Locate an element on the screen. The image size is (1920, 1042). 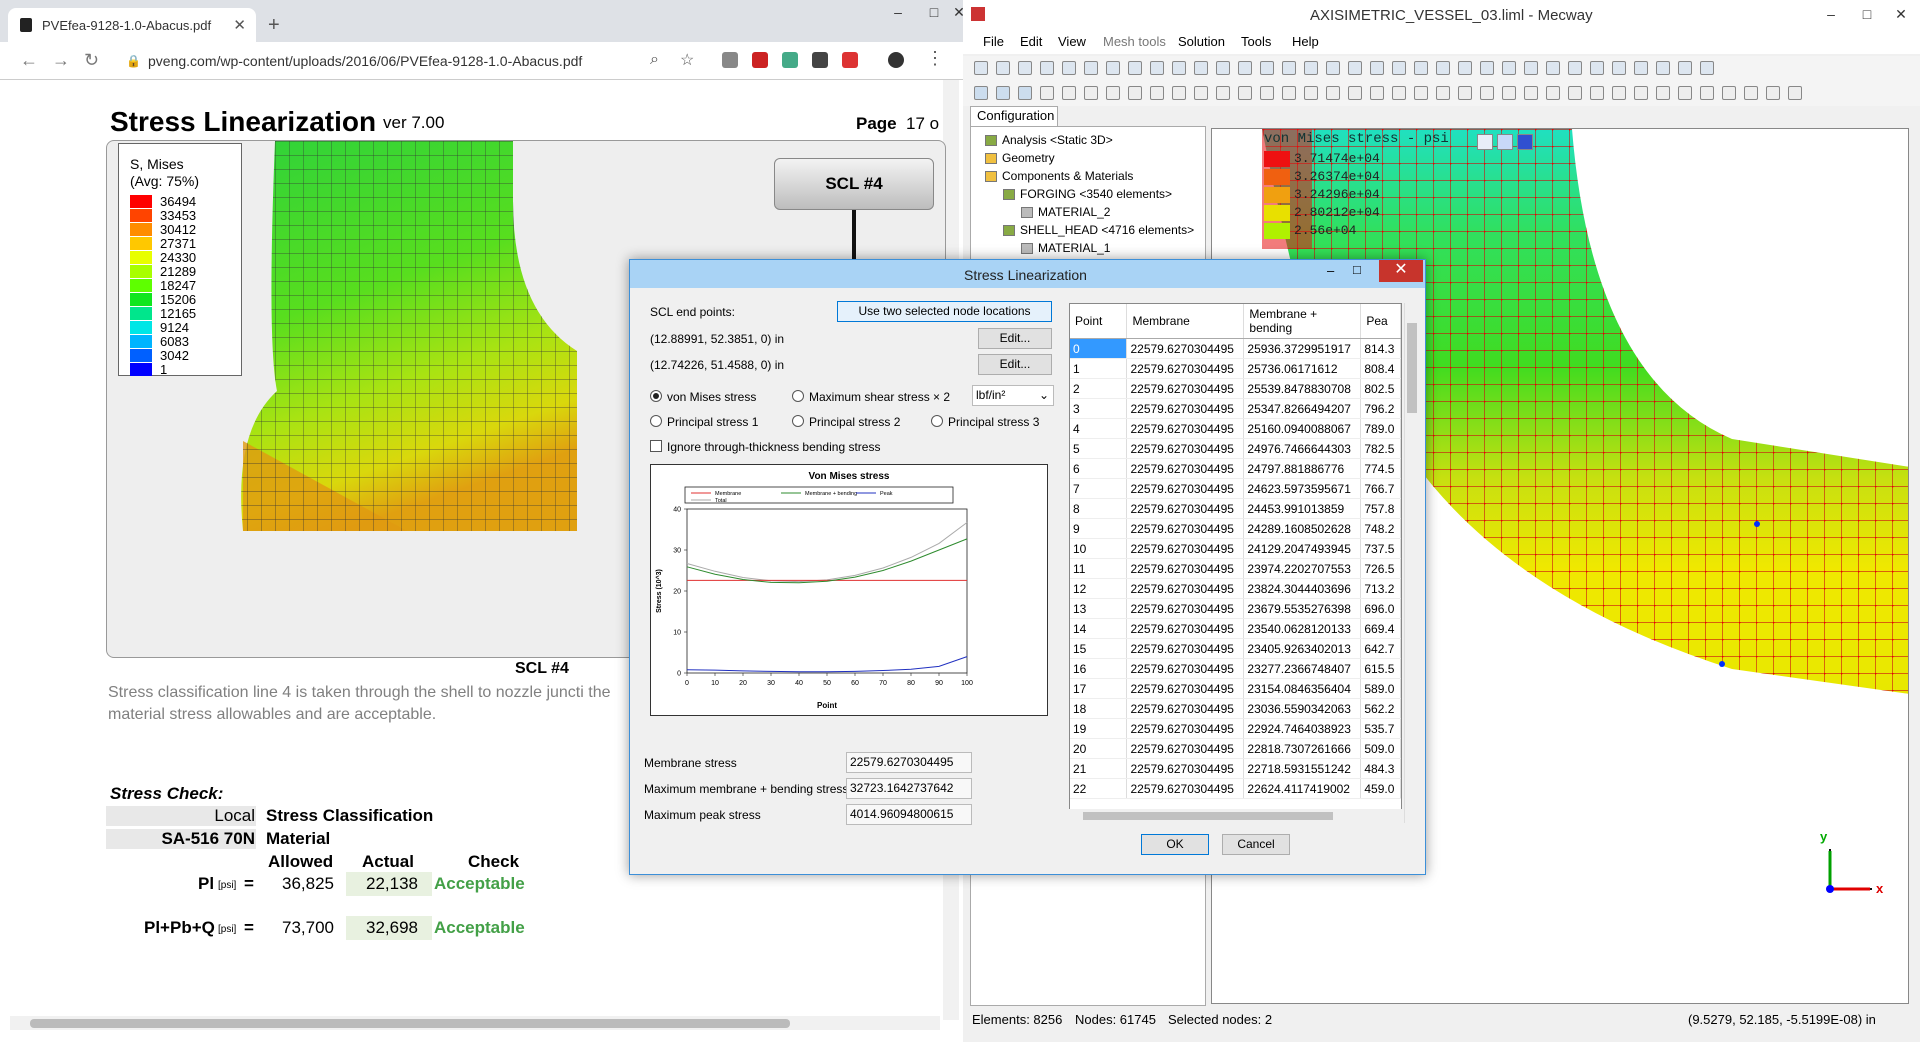
mecway-minimize-button: – is located at coordinates (1831, 14).